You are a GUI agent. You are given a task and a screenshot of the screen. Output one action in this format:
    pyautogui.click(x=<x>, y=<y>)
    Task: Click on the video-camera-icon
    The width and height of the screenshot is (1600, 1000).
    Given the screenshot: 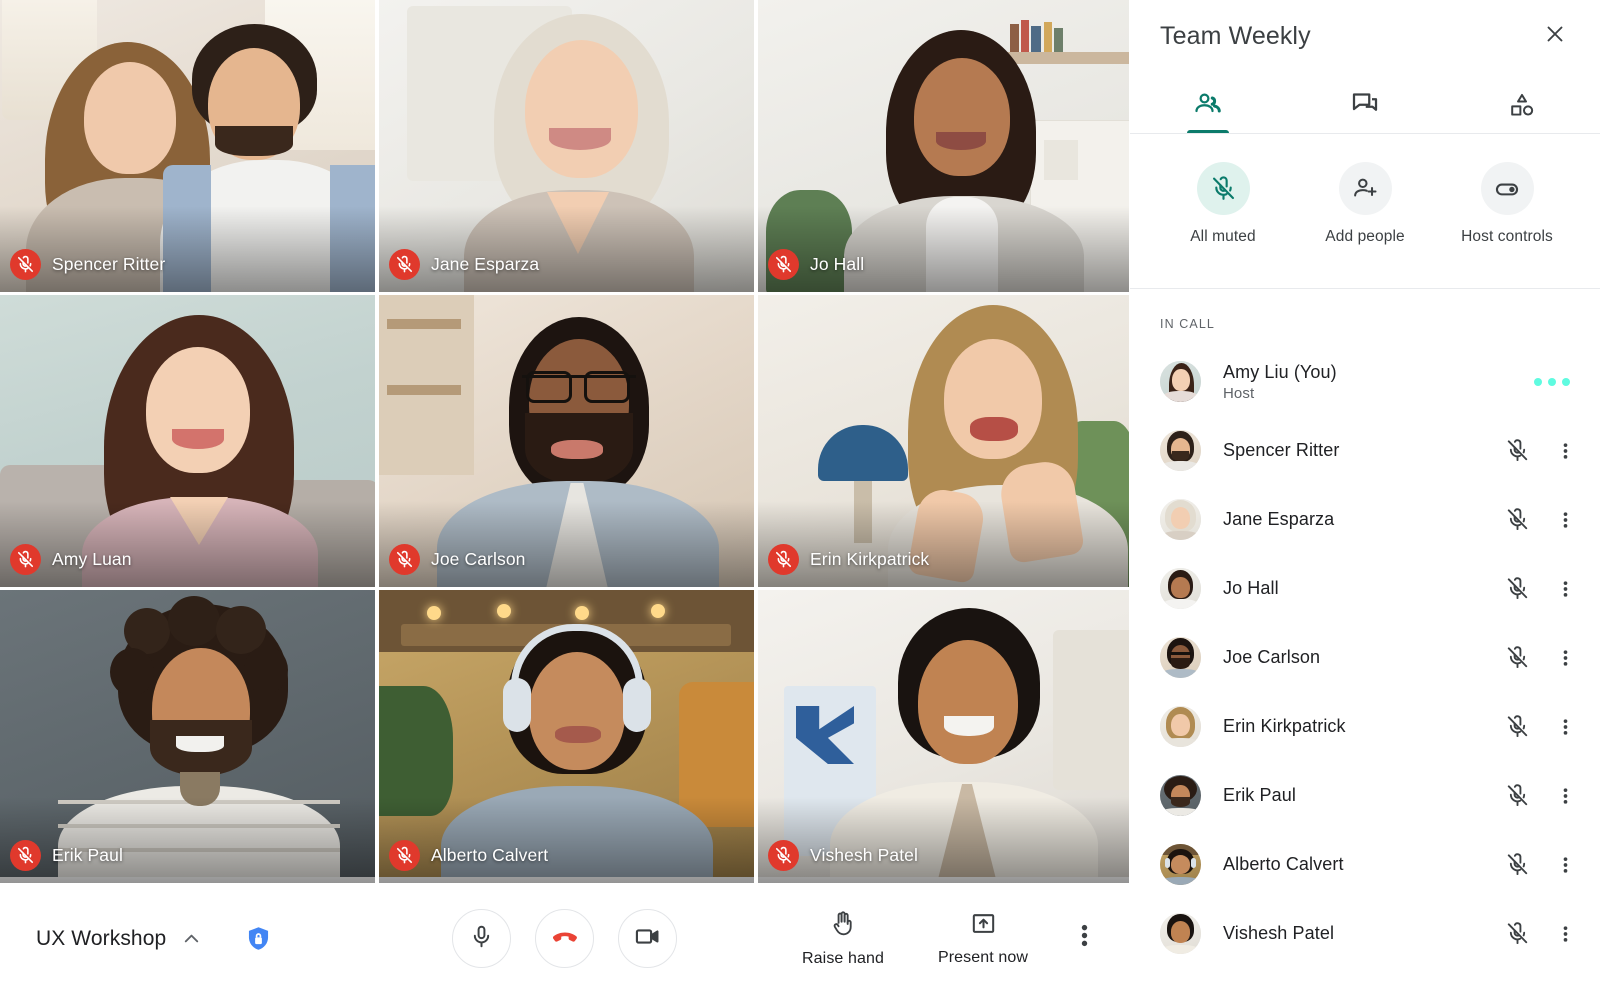 What is the action you would take?
    pyautogui.click(x=647, y=939)
    